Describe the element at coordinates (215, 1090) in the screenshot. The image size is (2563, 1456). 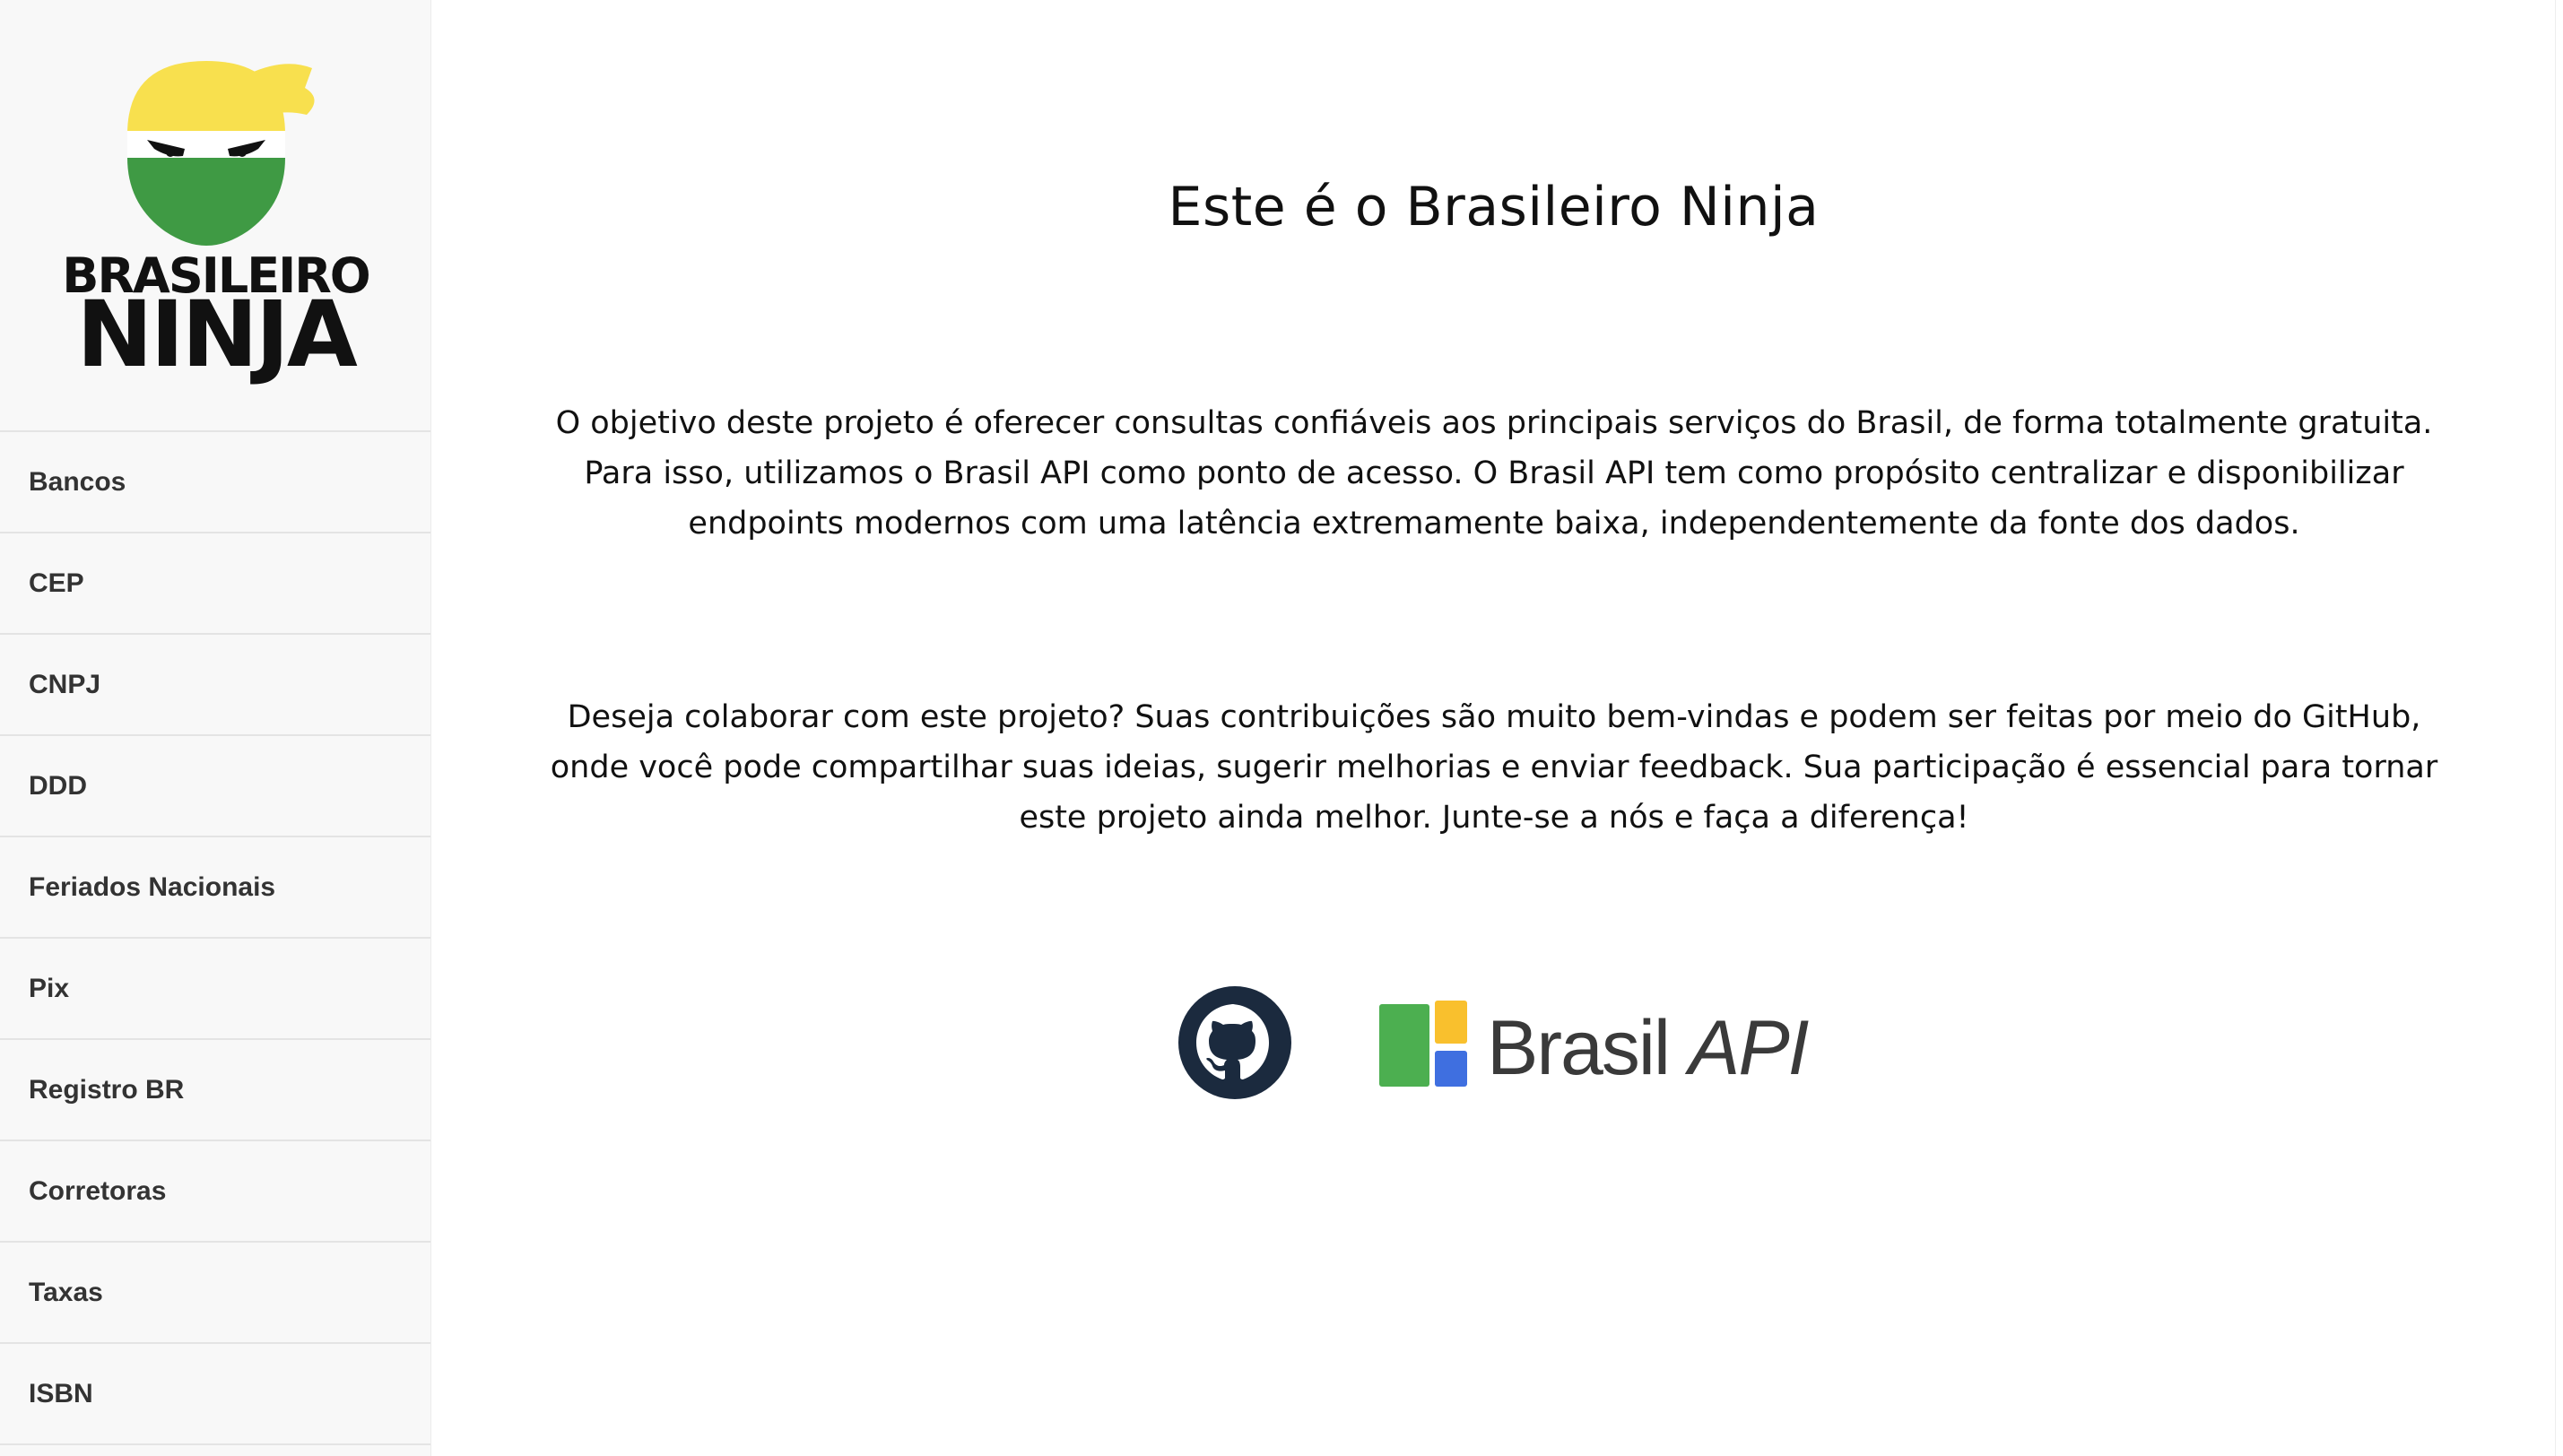
I see `sidebar-item-registro-br: Registro BR` at that location.